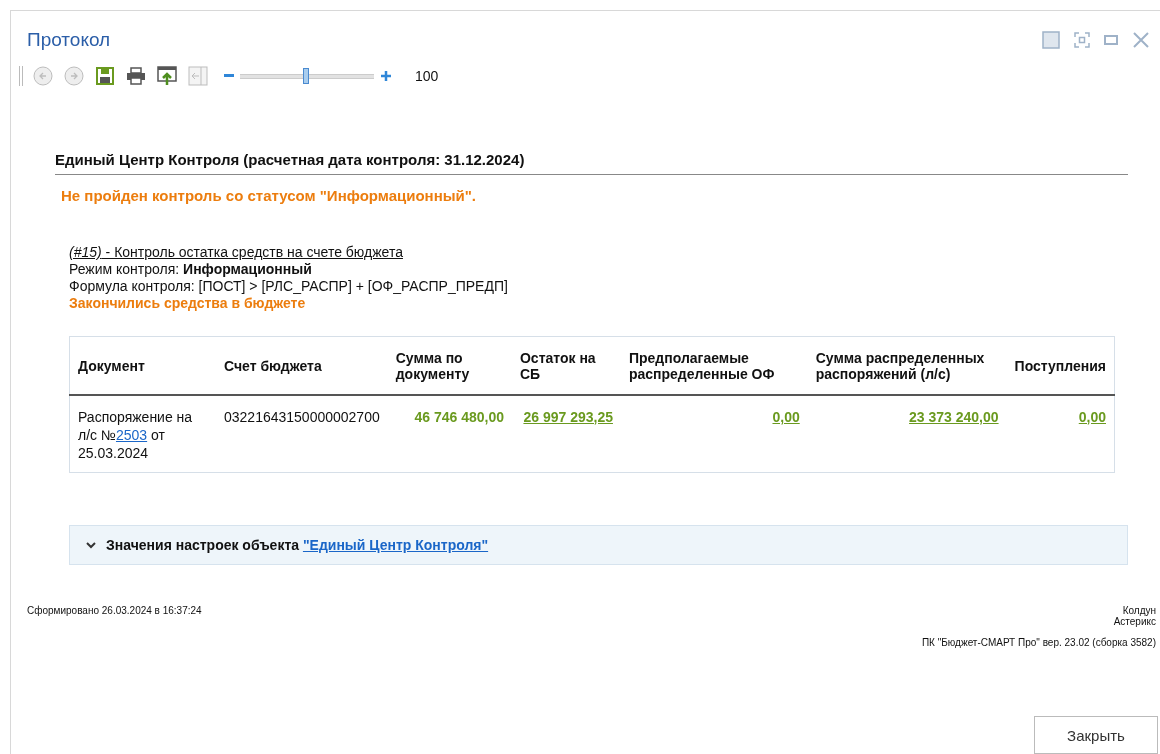 This screenshot has width=1160, height=754. I want to click on export-icon, so click(167, 76).